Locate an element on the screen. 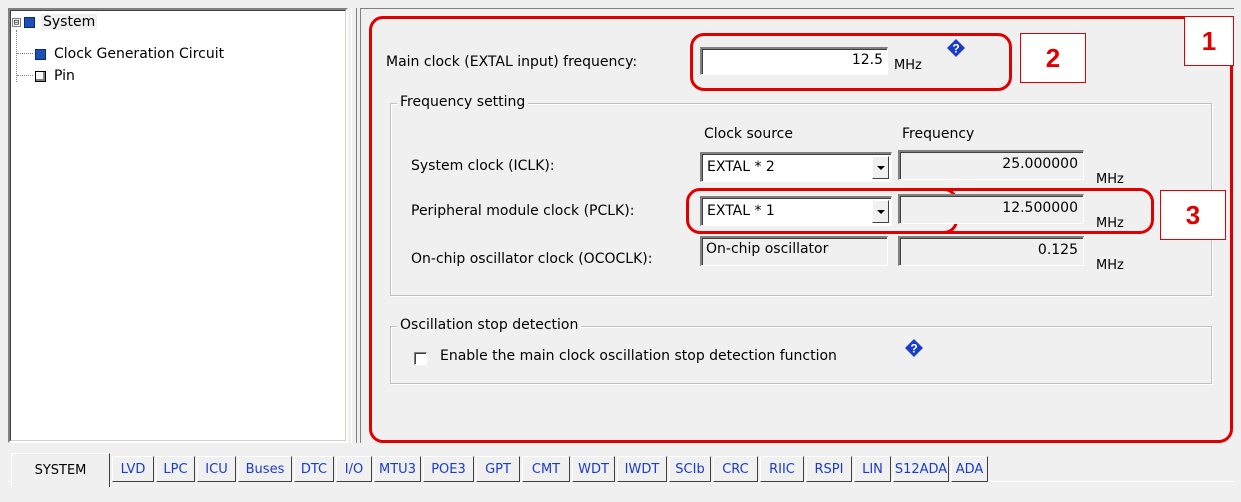 This screenshot has height=502, width=1241. tab-lin: LIN is located at coordinates (872, 469).